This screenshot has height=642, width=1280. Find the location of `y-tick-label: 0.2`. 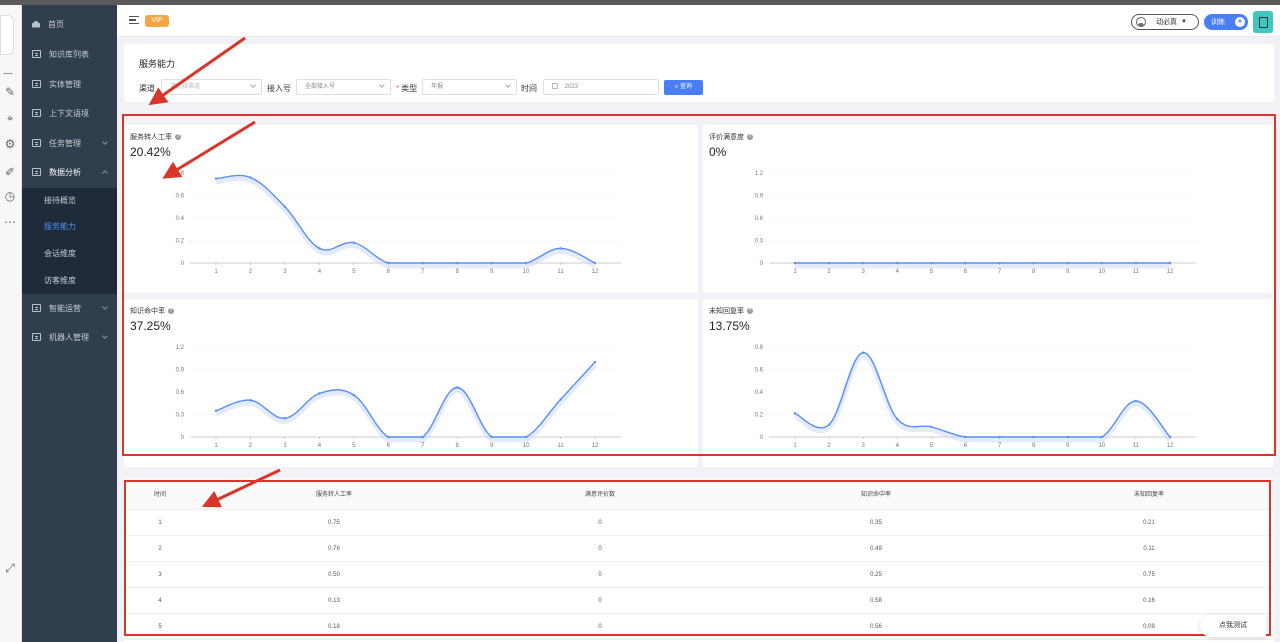

y-tick-label: 0.2 is located at coordinates (759, 416).